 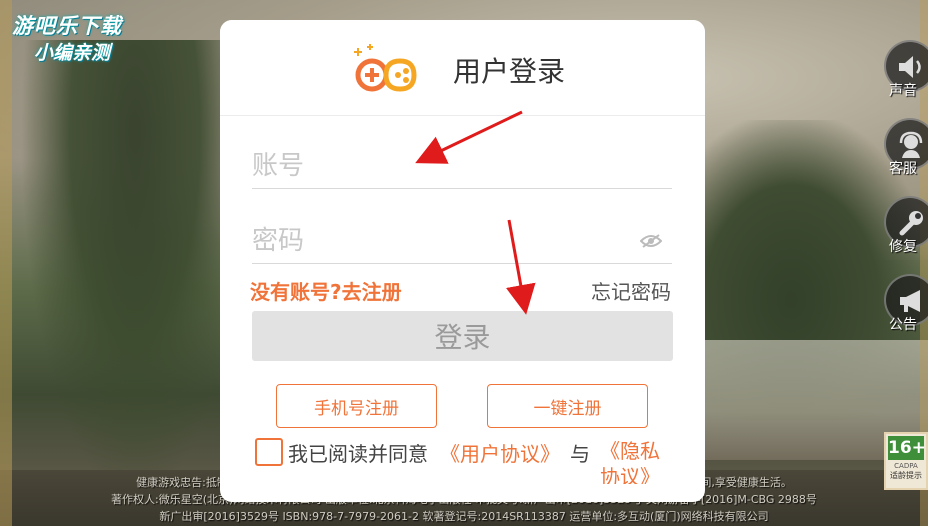 I want to click on watermark-line1: 游吧乐下载, so click(x=67, y=26).